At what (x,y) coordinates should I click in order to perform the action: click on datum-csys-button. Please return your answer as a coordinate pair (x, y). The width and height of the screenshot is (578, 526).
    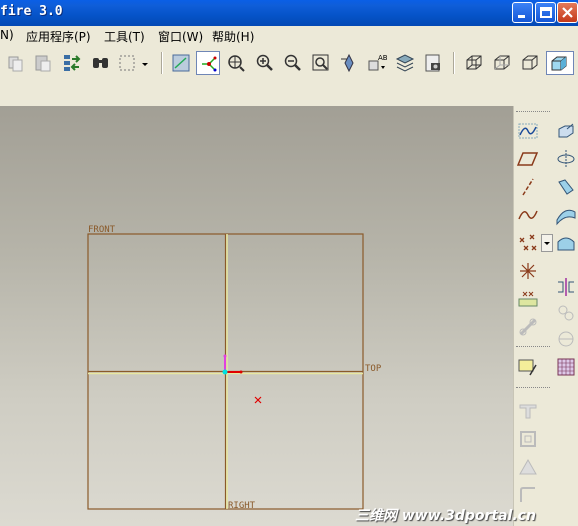
    Looking at the image, I should click on (528, 271).